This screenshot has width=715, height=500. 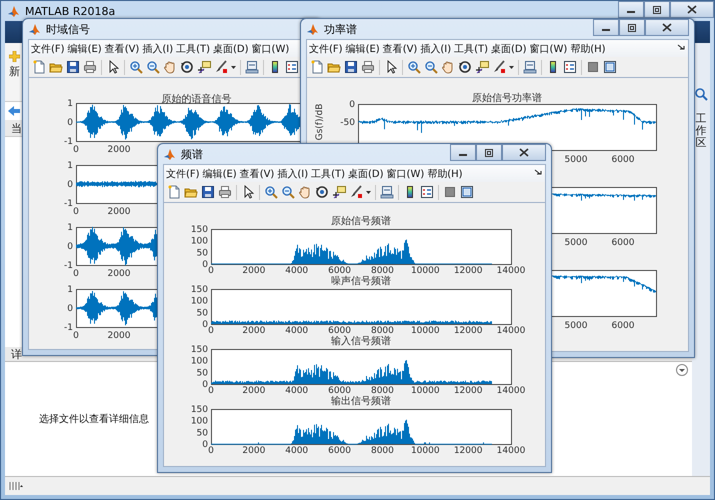 I want to click on search-icon, so click(x=701, y=94).